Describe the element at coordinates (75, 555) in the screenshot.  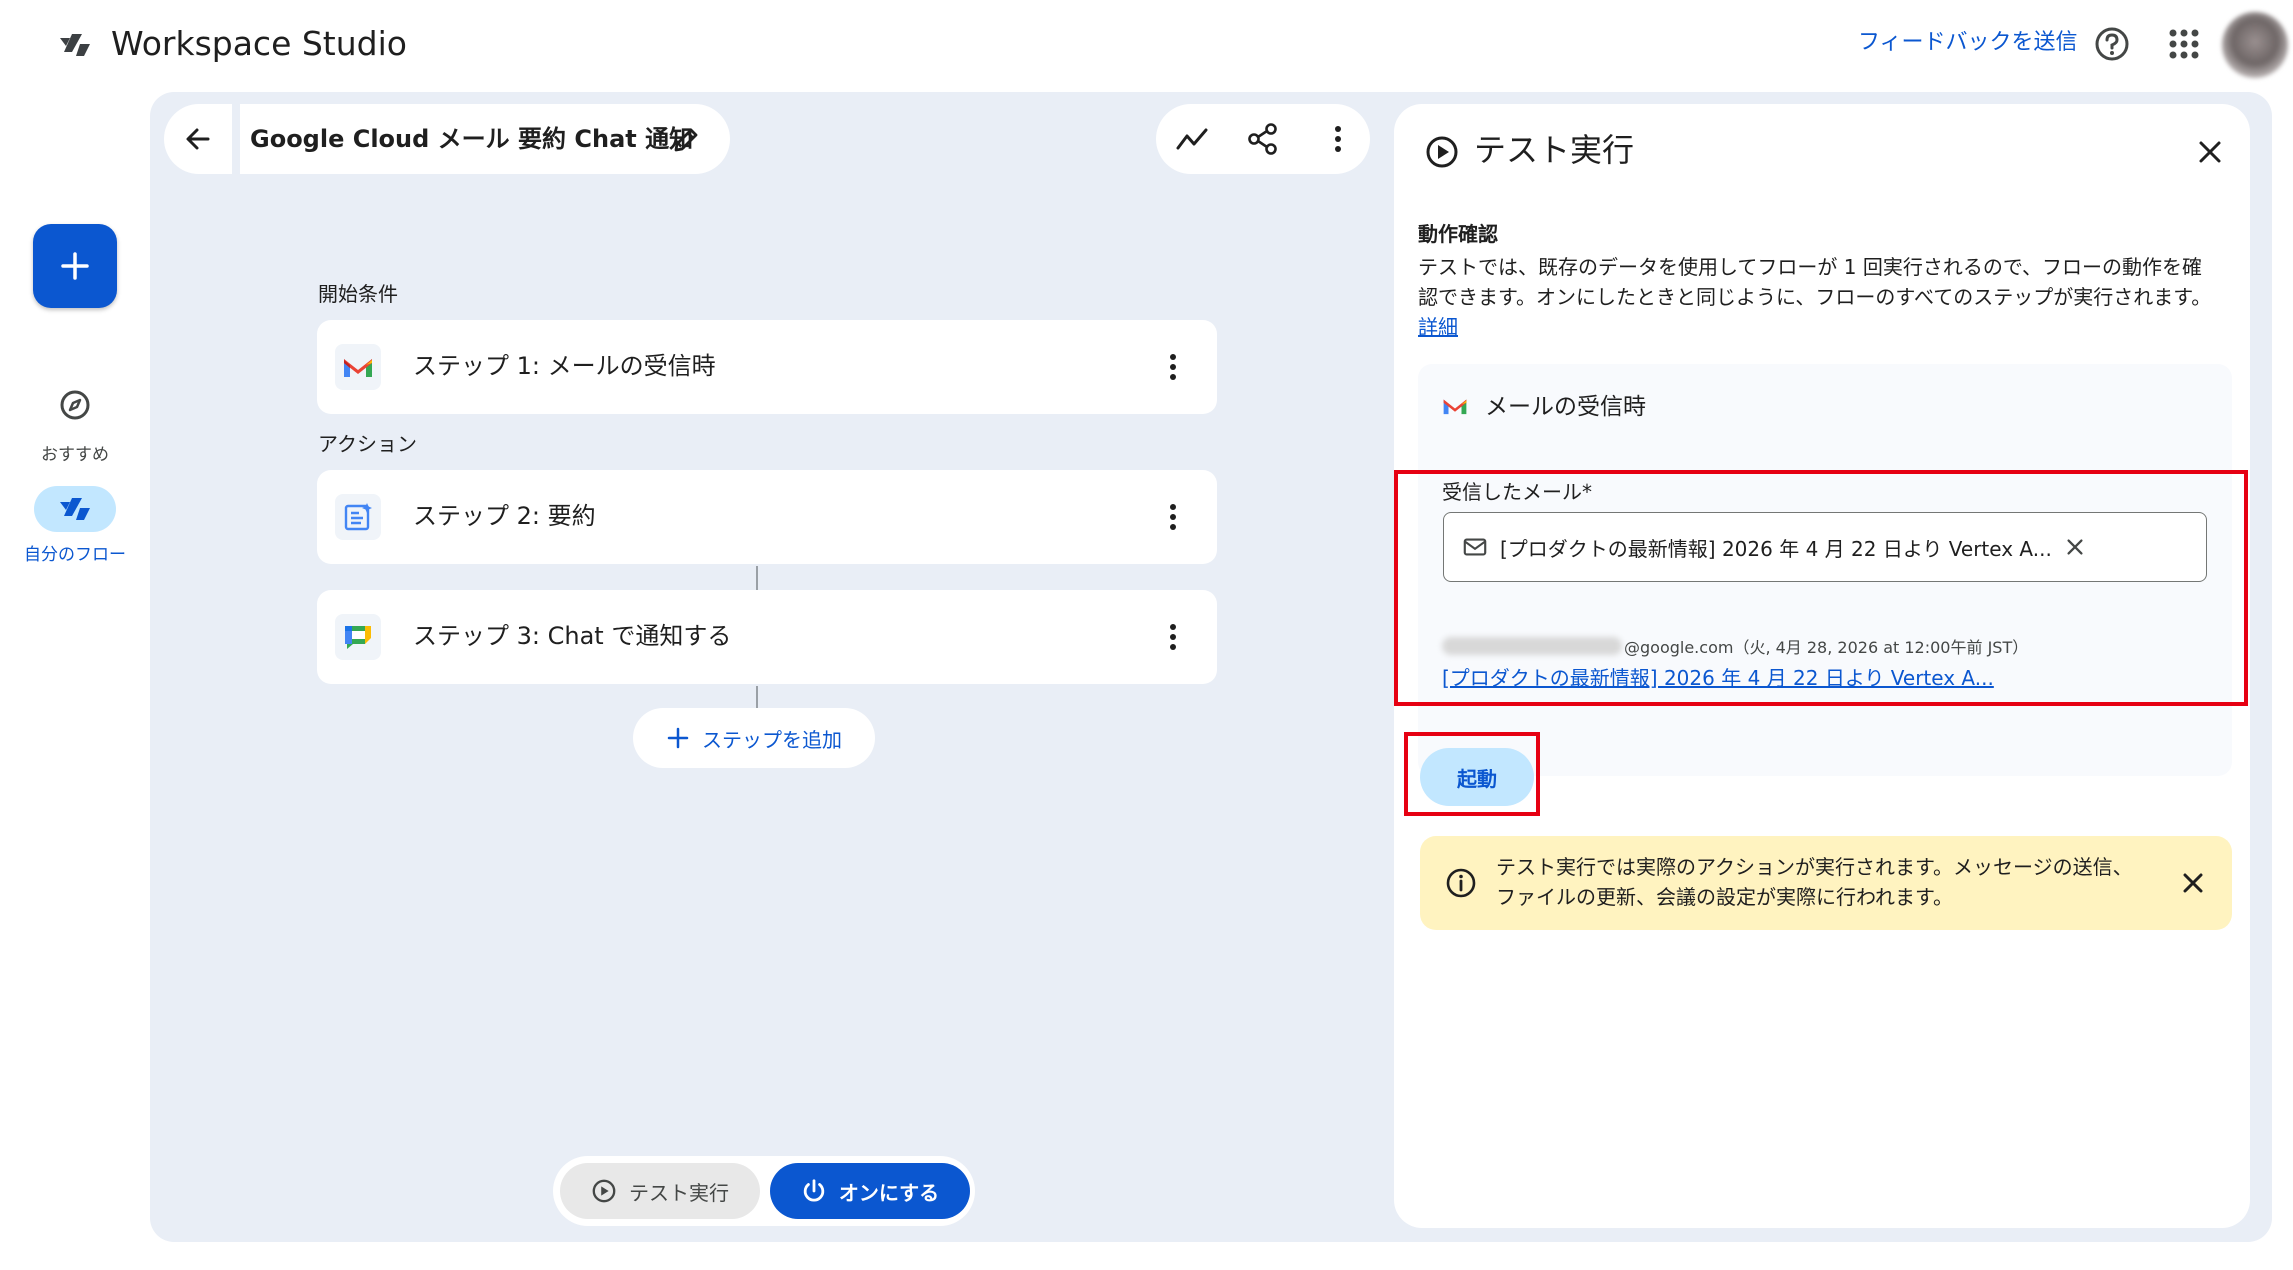
I see `rail-item-myflows: 自分のフロー` at that location.